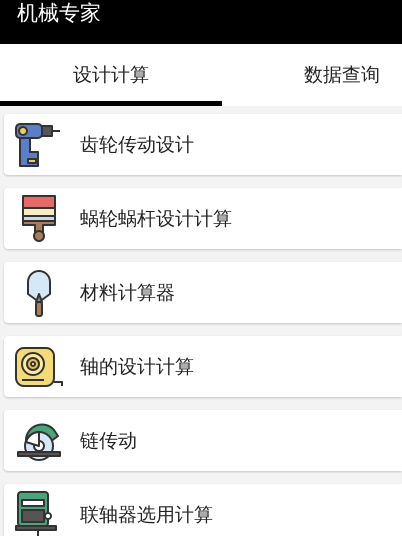  Describe the element at coordinates (111, 75) in the screenshot. I see `tab: 设计计算` at that location.